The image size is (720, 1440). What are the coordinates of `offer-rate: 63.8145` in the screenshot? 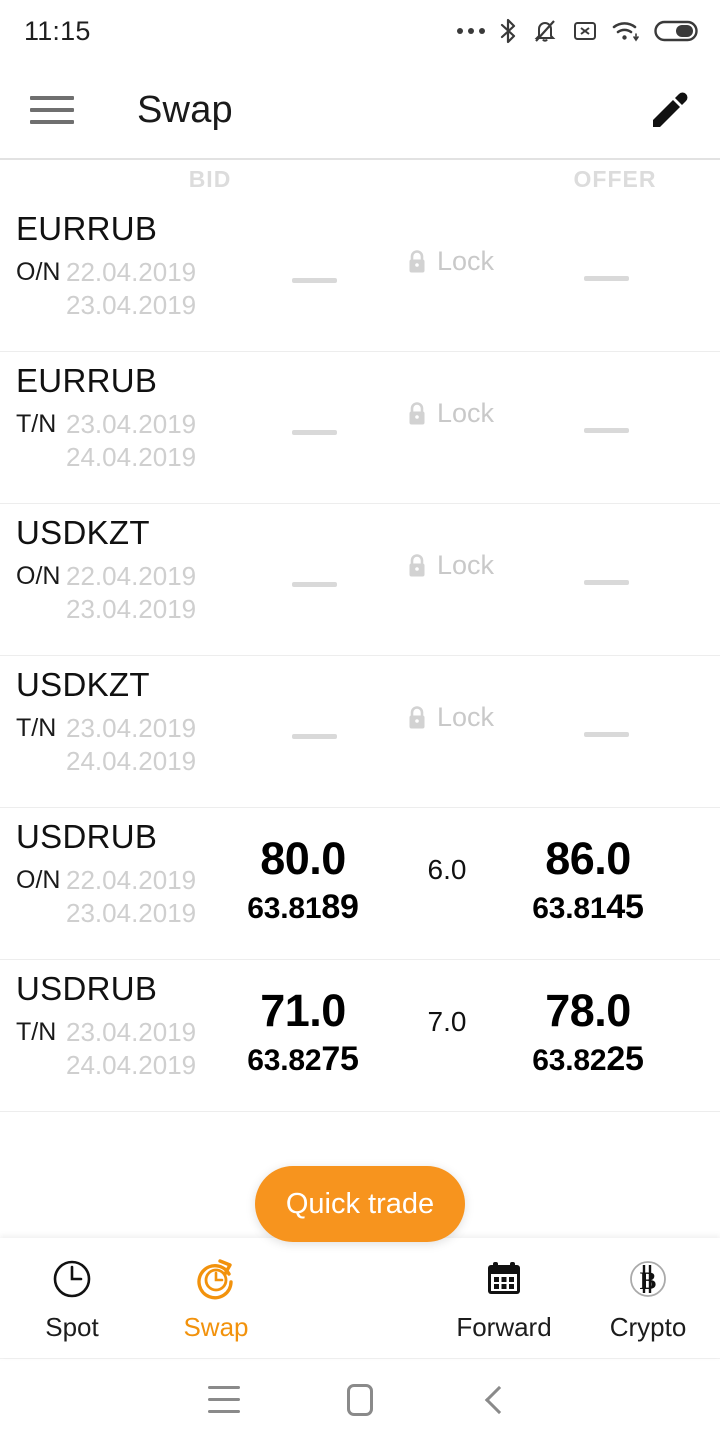 It's located at (588, 907).